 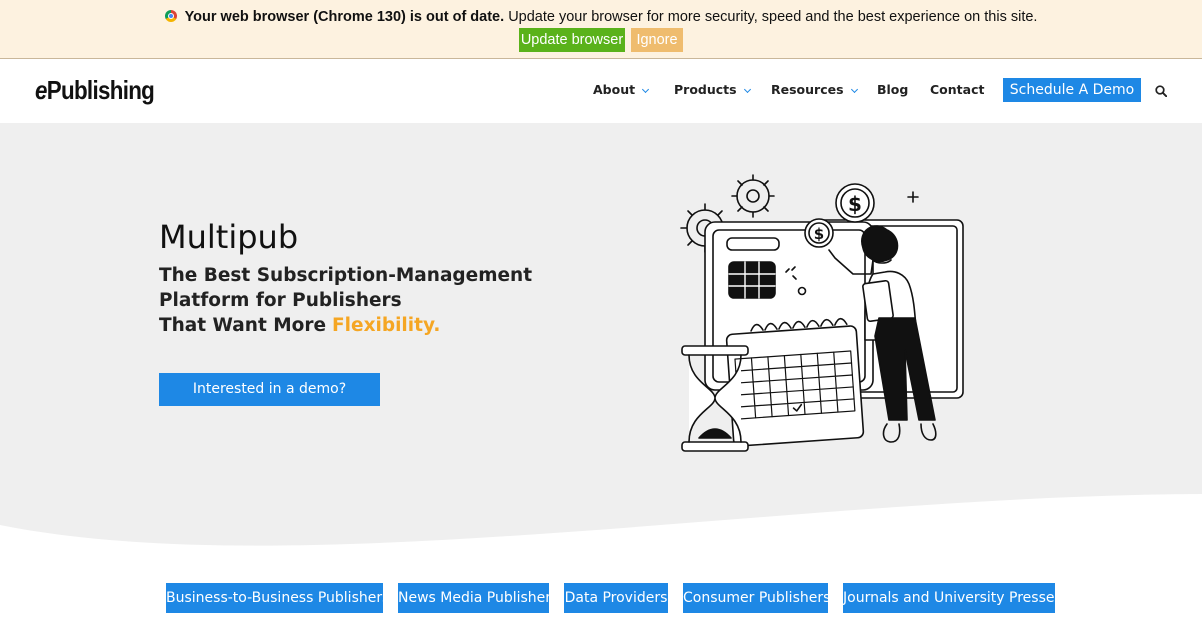 I want to click on nav-products: Products, so click(x=712, y=89).